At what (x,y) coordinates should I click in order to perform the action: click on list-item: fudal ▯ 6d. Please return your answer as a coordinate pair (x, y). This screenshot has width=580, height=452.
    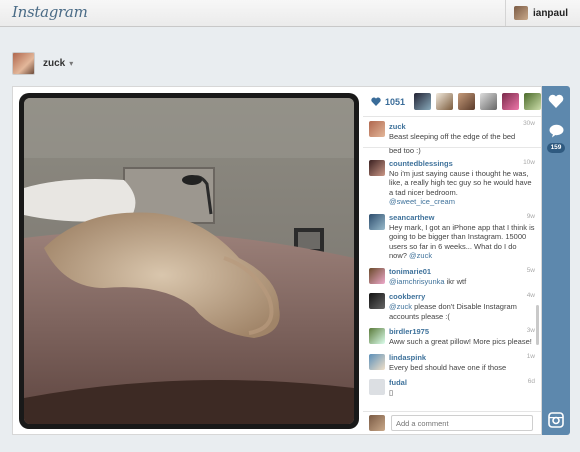
    Looking at the image, I should click on (452, 388).